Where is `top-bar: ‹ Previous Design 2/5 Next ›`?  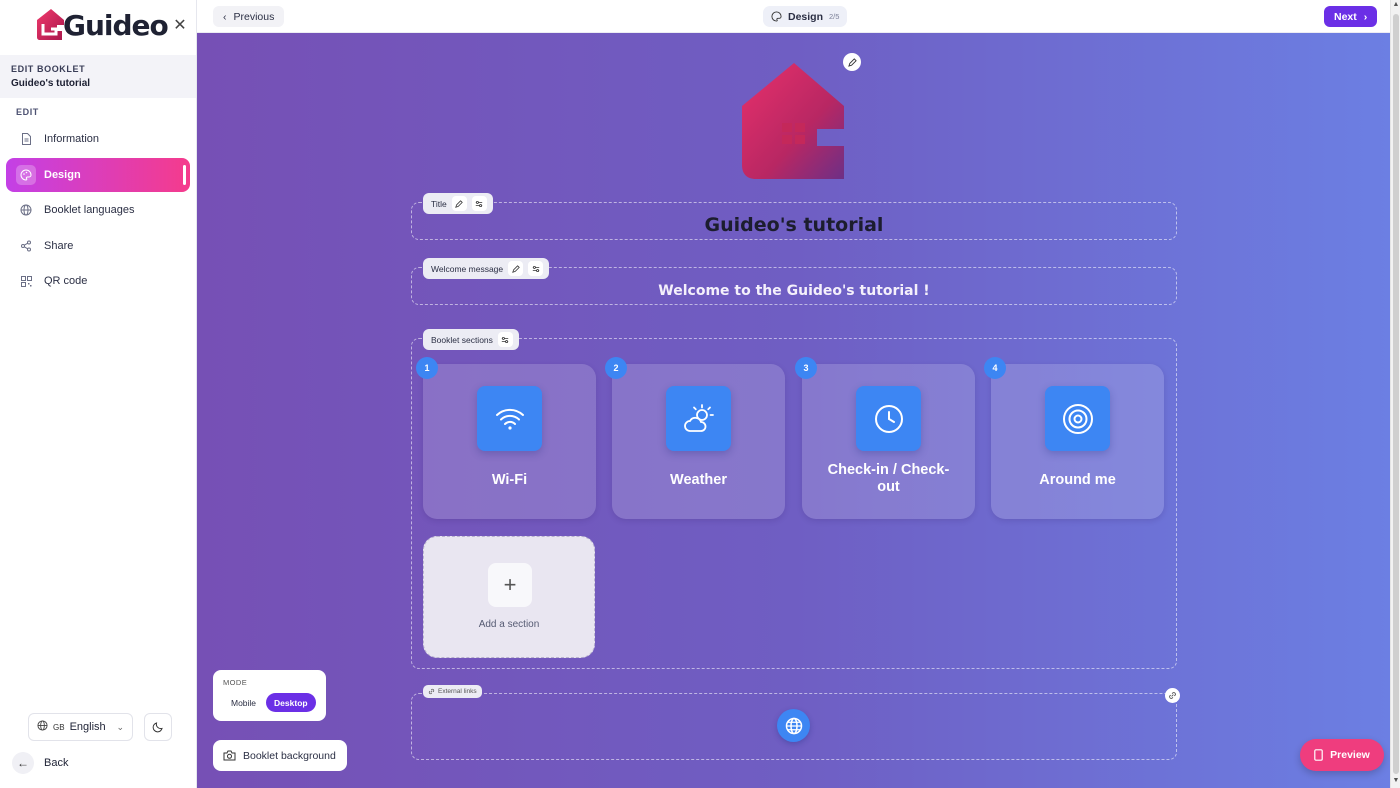
top-bar: ‹ Previous Design 2/5 Next › is located at coordinates (793, 16).